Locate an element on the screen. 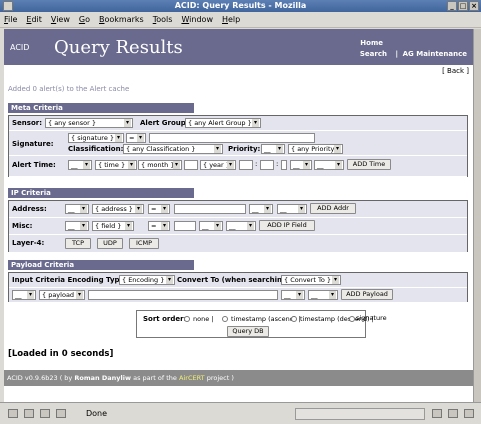  security-lock-icon is located at coordinates (453, 413).